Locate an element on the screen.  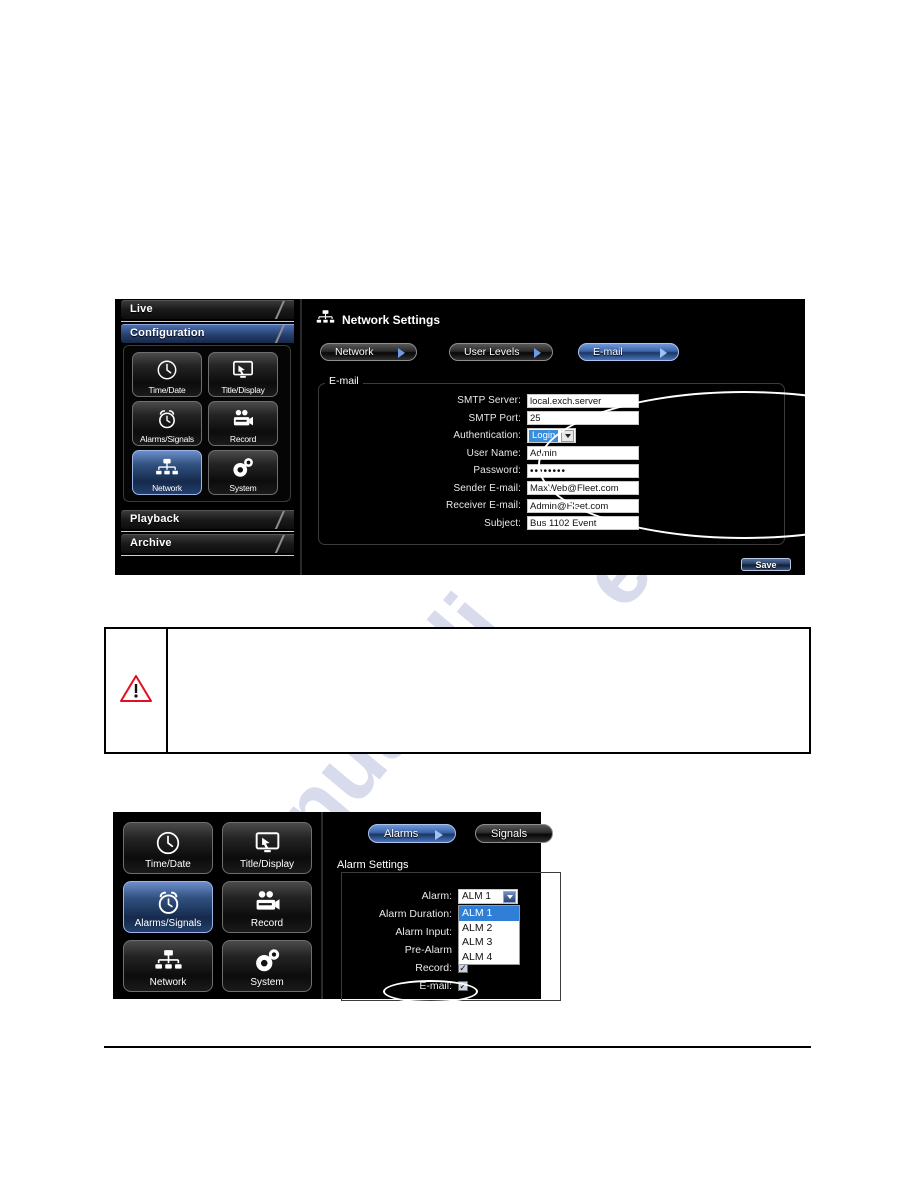
sidebar-tab-playback: Playback is located at coordinates (207, 519).